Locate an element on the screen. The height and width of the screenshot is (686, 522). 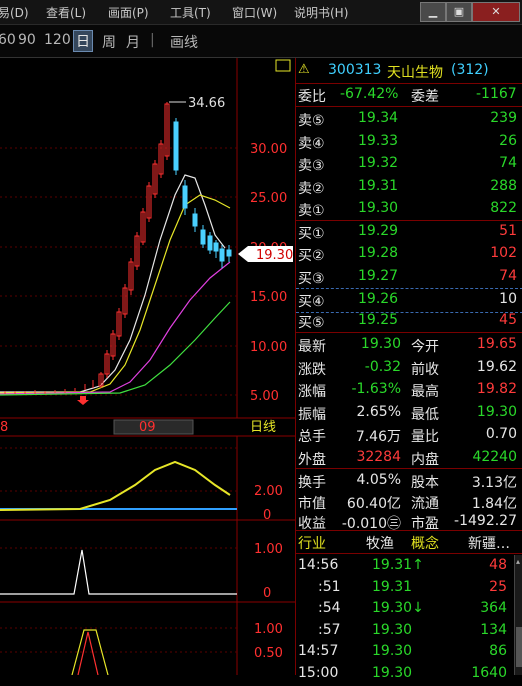
menu-item-window: 窗口(W) is located at coordinates (254, 12).